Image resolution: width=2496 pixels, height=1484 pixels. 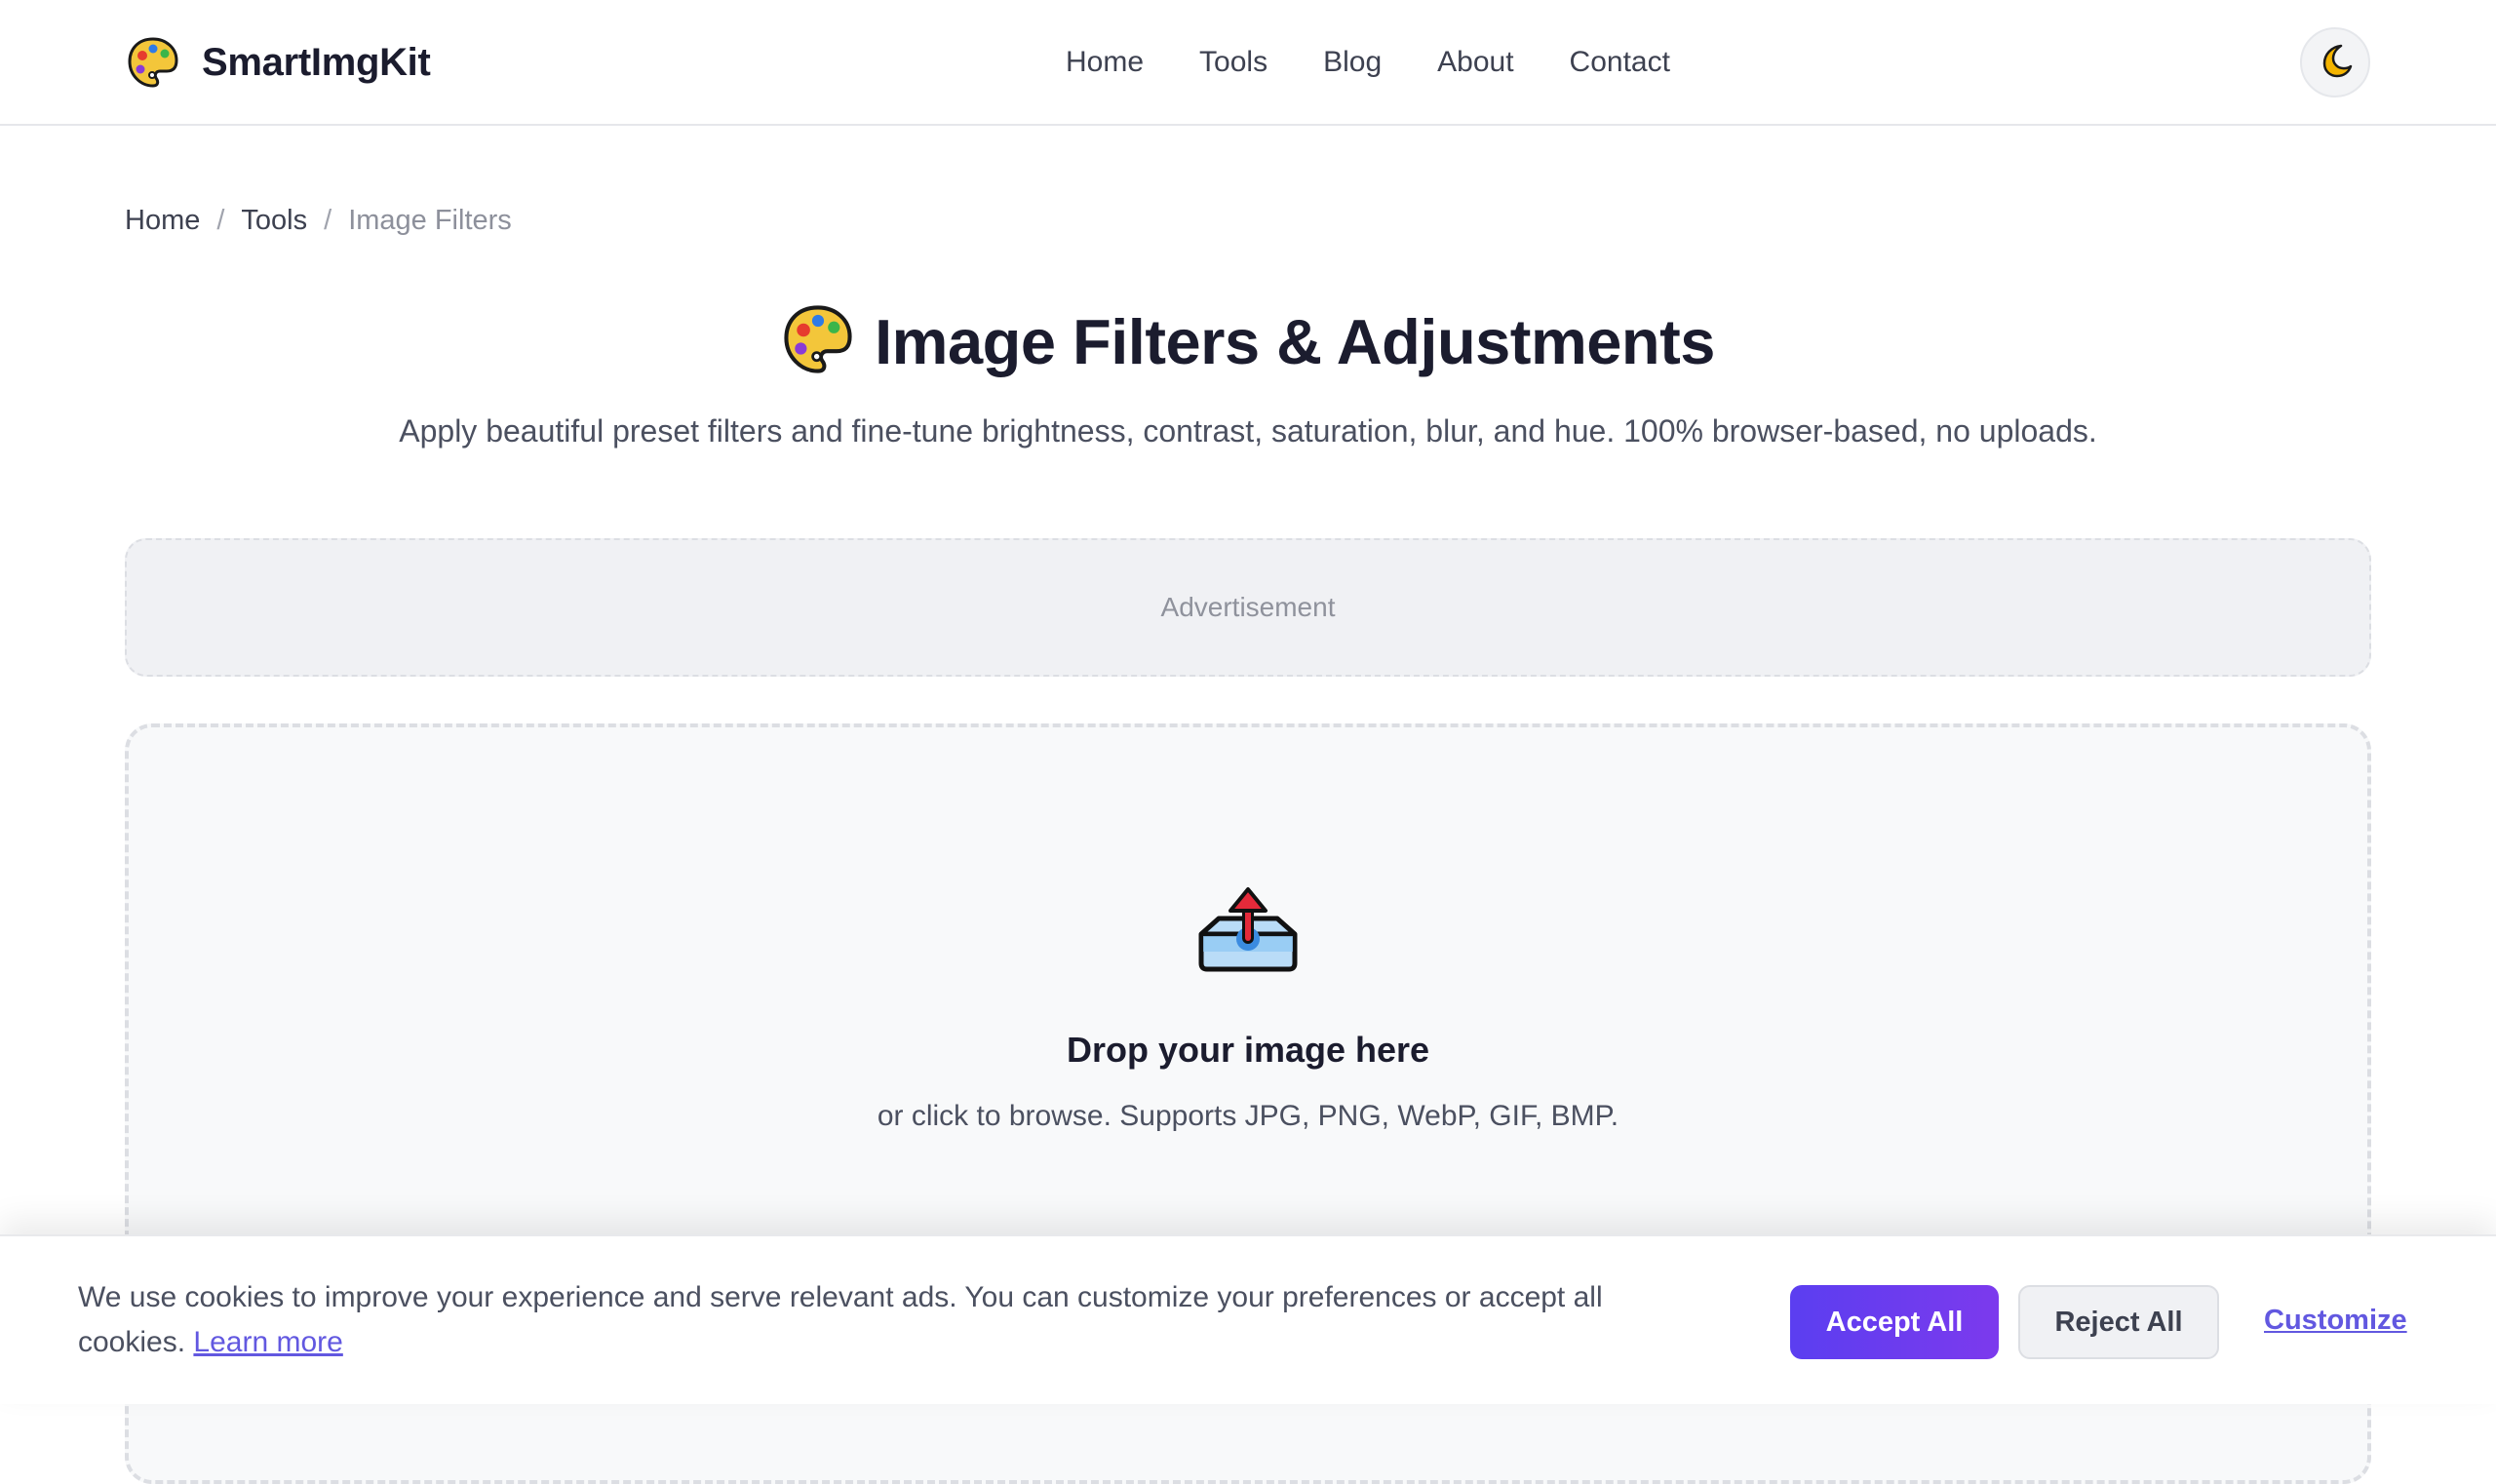 I want to click on page-heading: Image Filters & Adjustments, so click(x=1248, y=341).